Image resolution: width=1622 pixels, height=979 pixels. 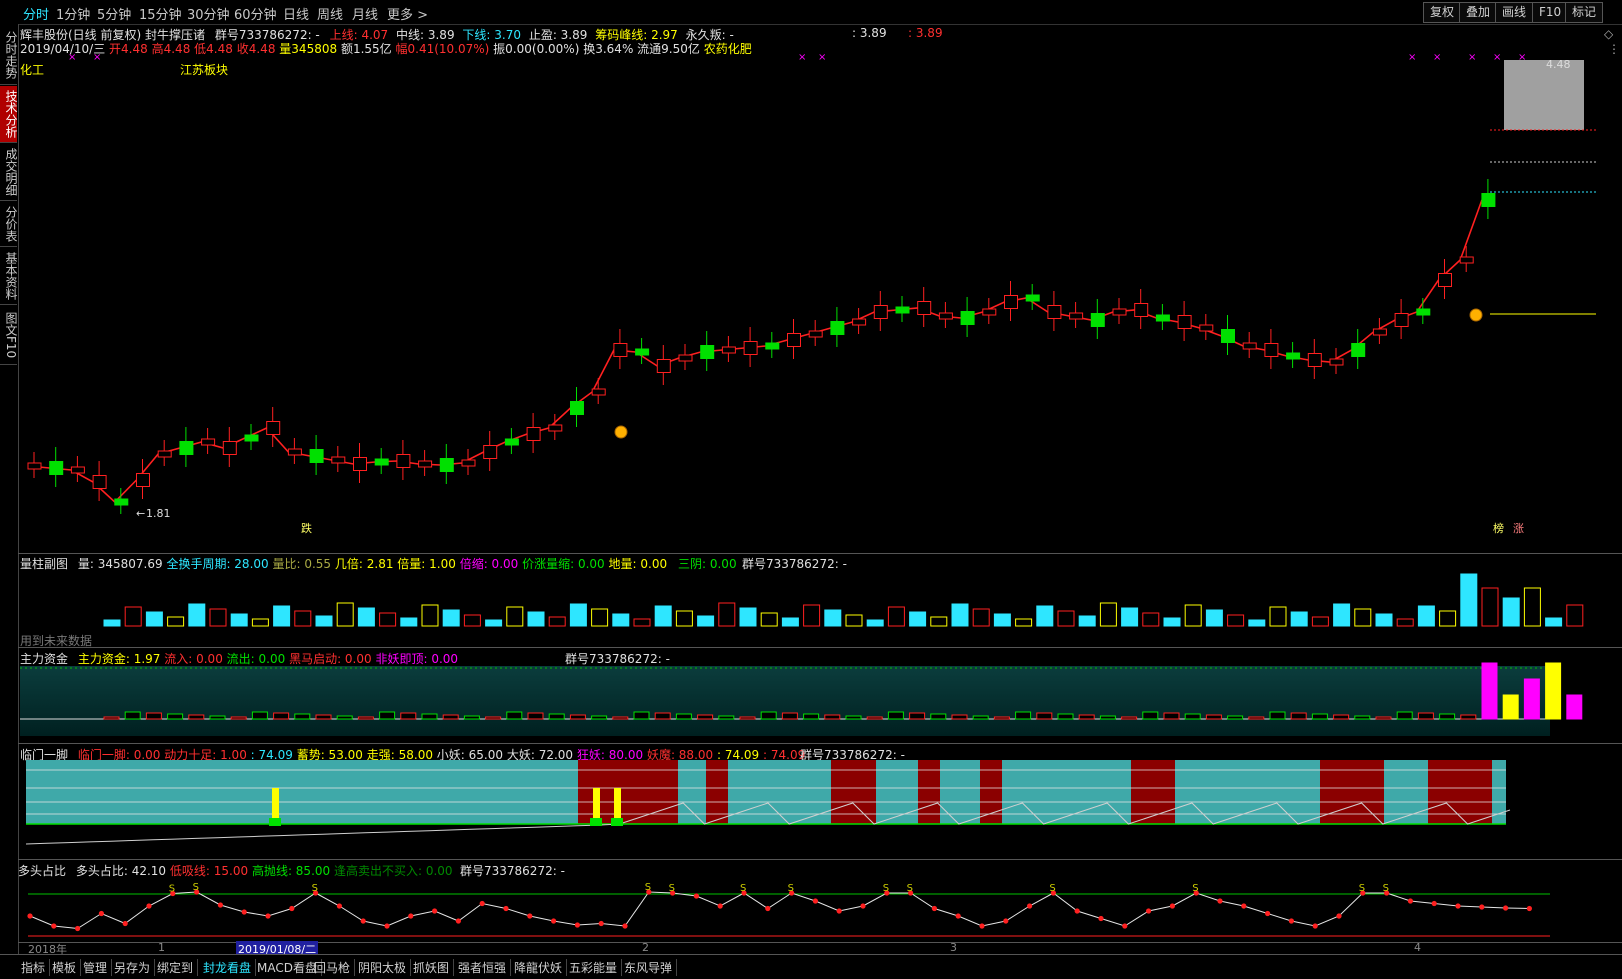 I want to click on tab-trade-details: 成交明细, so click(x=9, y=172).